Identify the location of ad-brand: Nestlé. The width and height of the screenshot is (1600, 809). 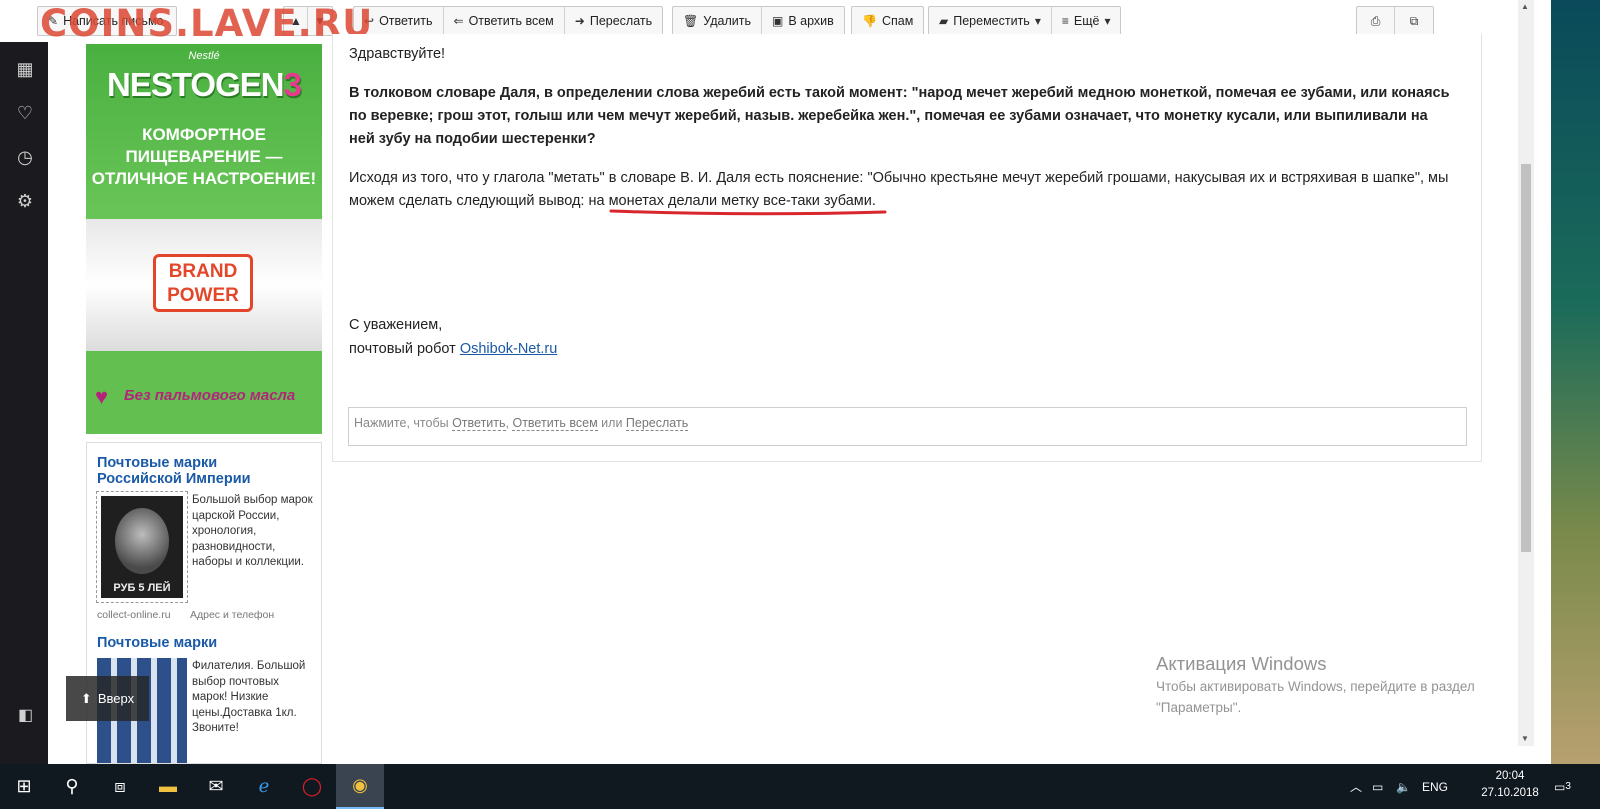
(204, 56).